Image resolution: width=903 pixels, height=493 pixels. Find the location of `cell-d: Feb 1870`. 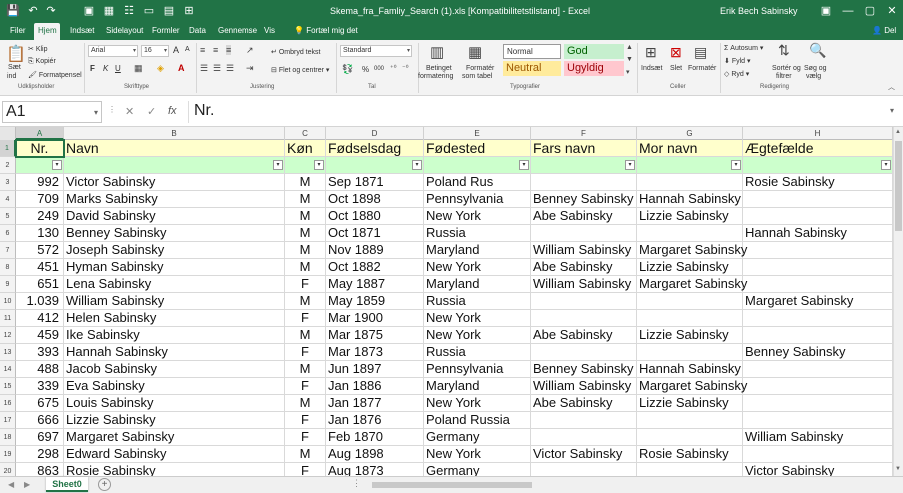

cell-d: Feb 1870 is located at coordinates (375, 437).